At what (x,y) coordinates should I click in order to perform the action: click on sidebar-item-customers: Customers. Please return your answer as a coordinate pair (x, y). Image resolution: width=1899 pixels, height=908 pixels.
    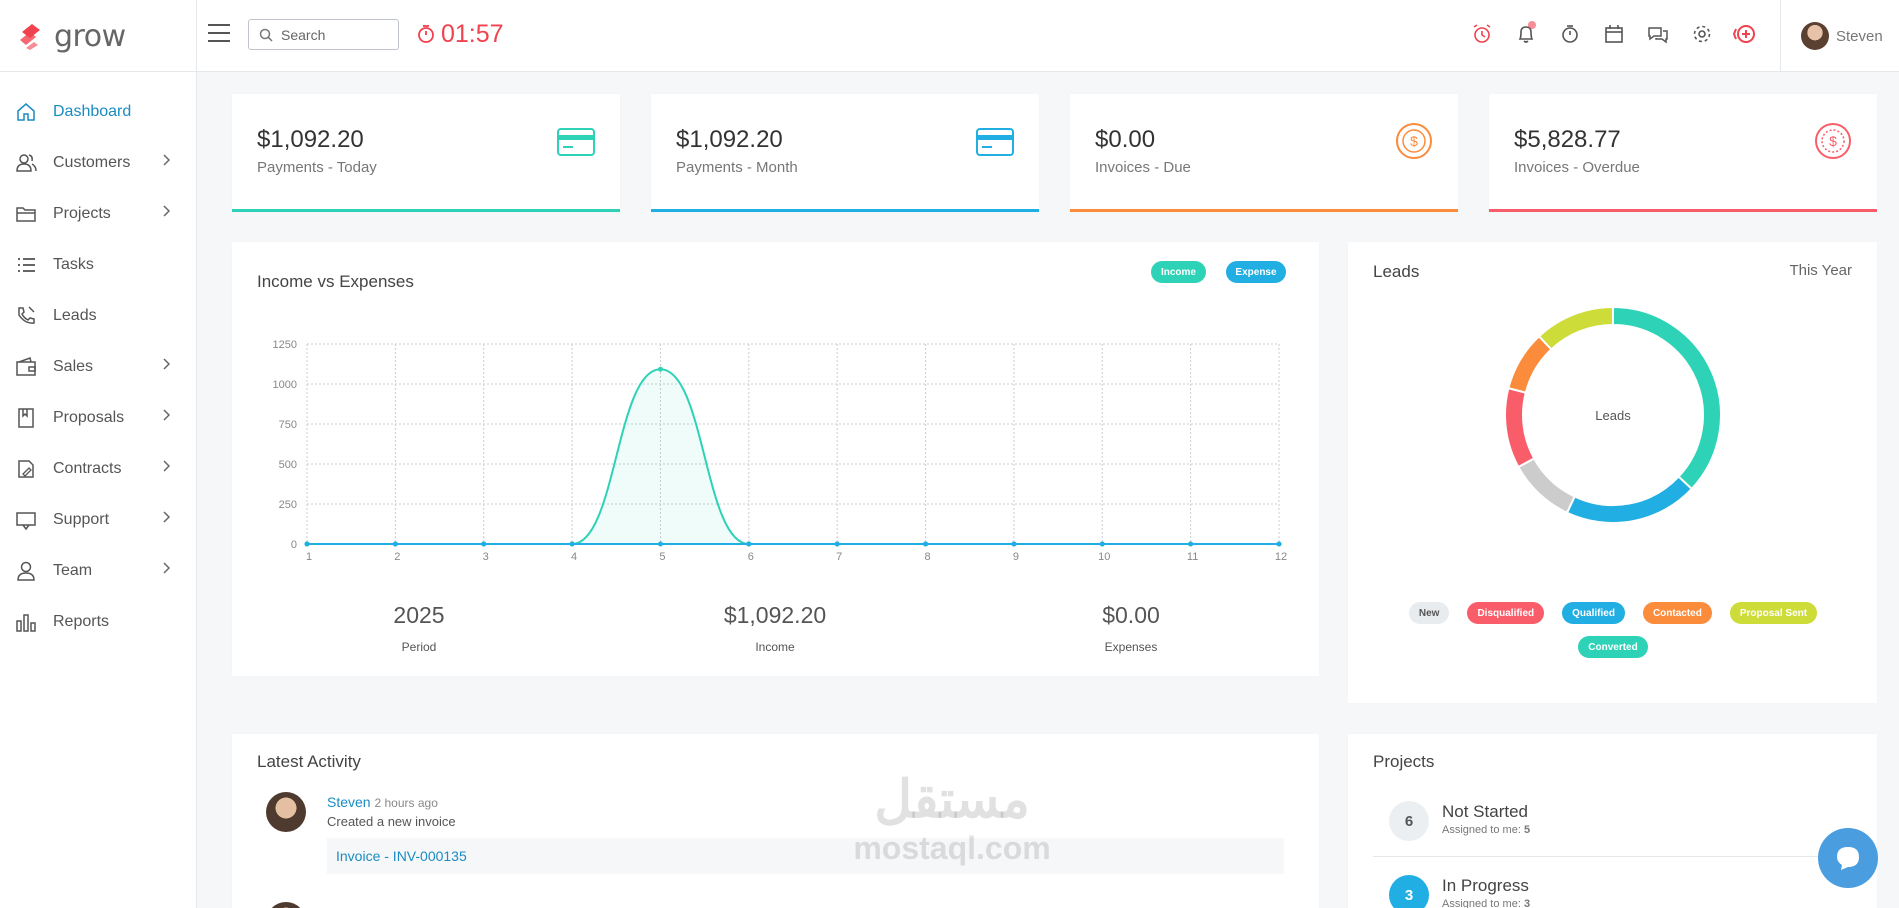
    Looking at the image, I should click on (98, 162).